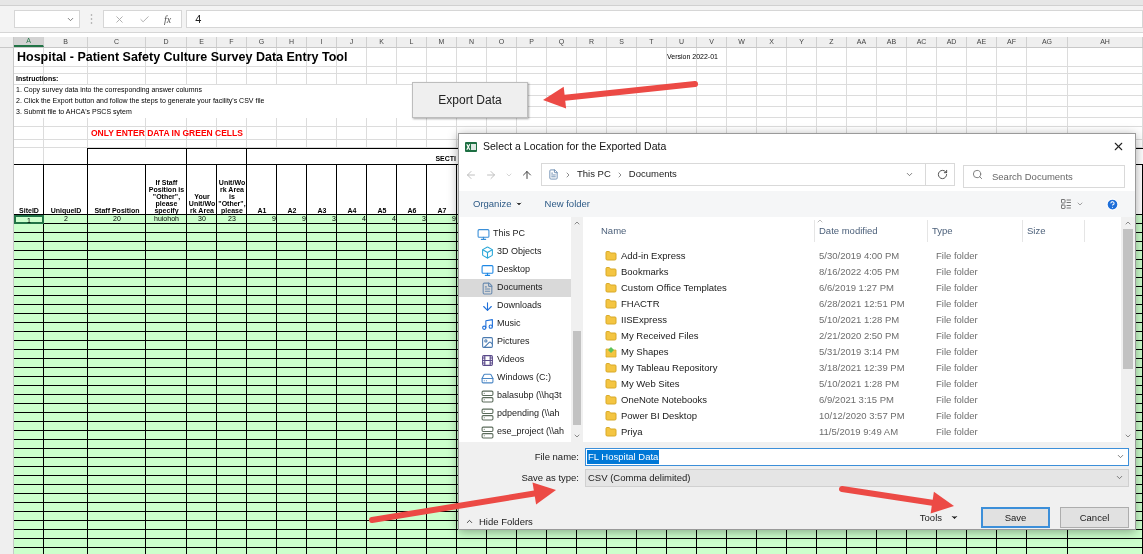  Describe the element at coordinates (499, 521) in the screenshot. I see `hide-folders-button: Hide Folders` at that location.